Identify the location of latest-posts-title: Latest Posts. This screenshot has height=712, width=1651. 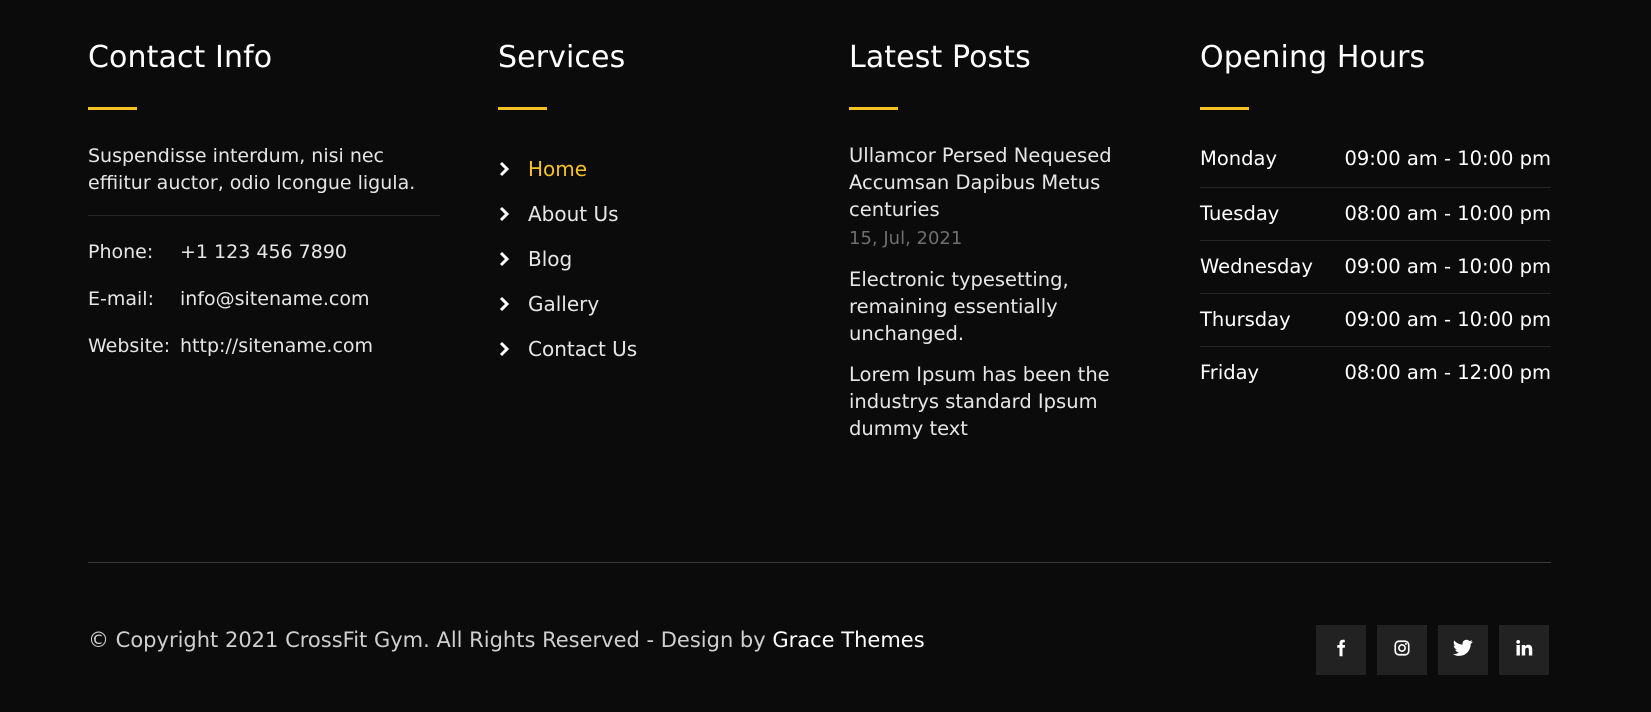
(940, 57).